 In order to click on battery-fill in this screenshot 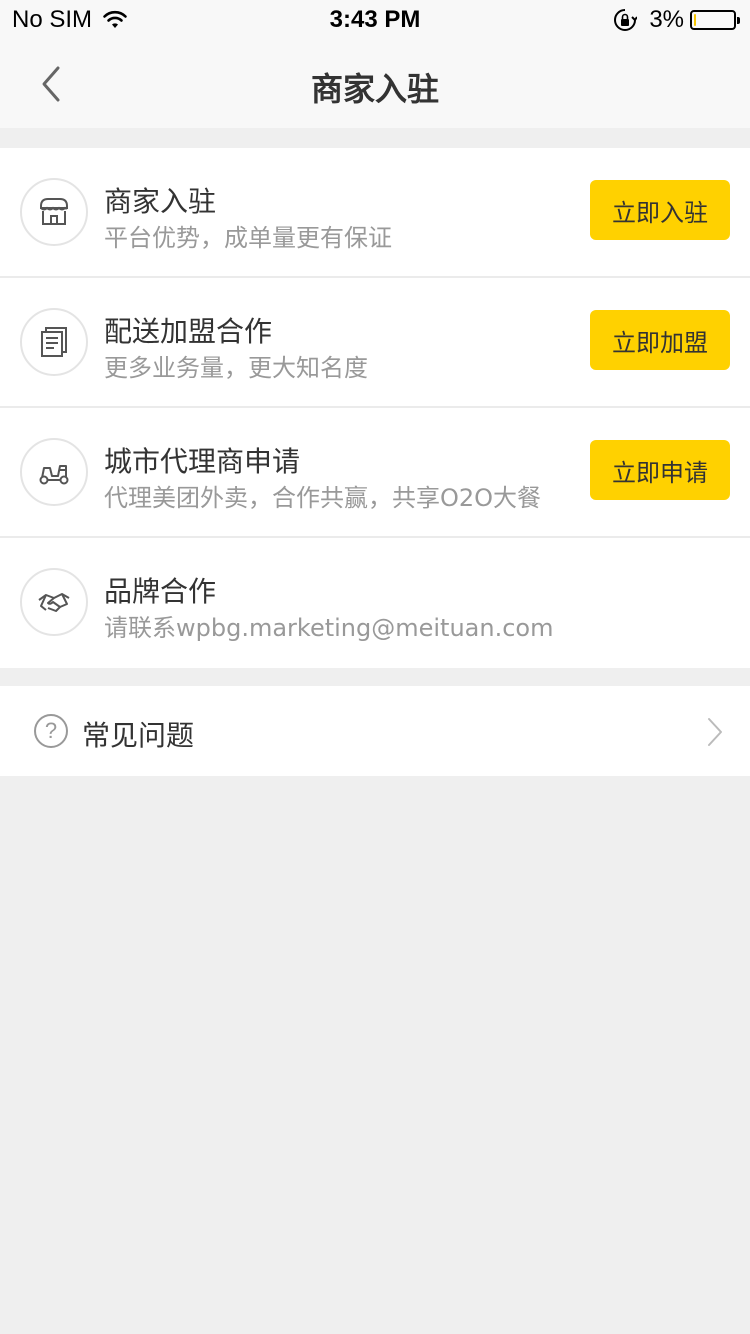, I will do `click(695, 20)`.